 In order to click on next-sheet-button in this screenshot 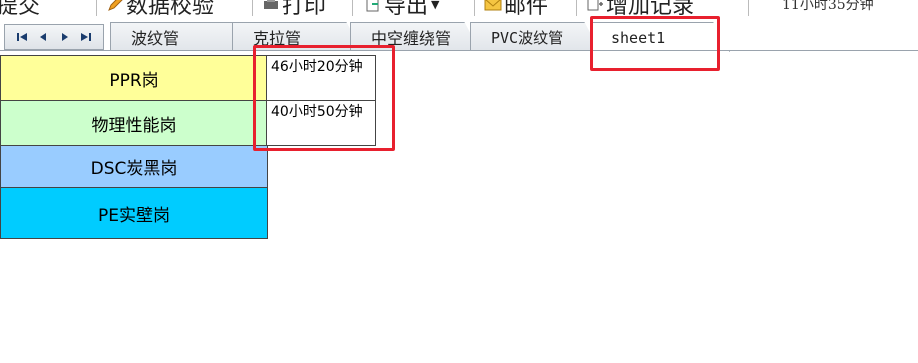, I will do `click(65, 37)`.